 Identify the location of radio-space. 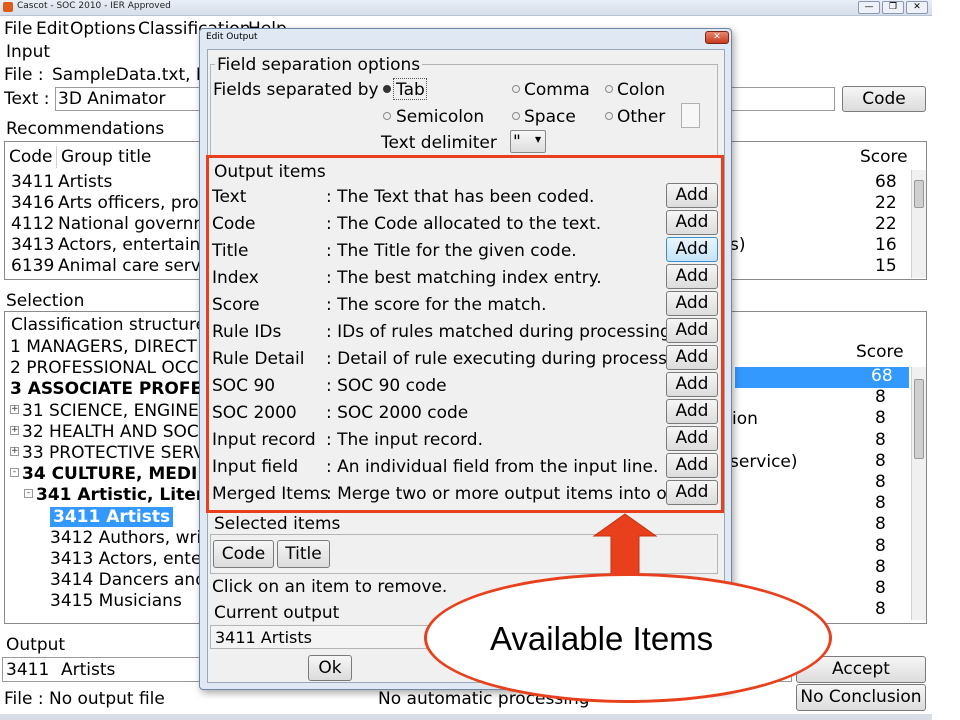
(516, 116).